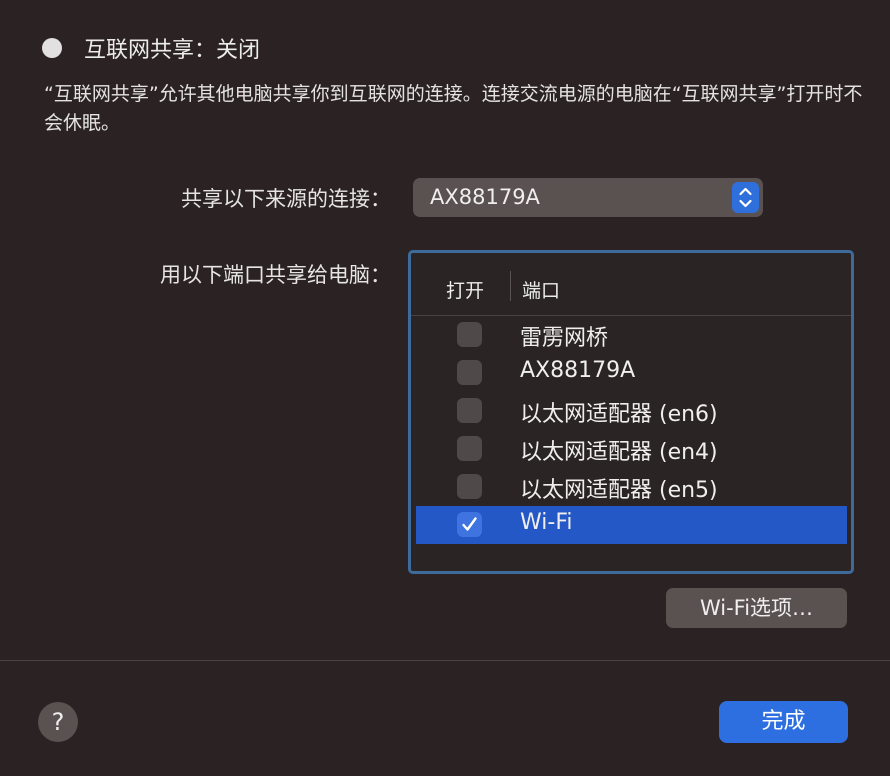 Image resolution: width=890 pixels, height=776 pixels. I want to click on share-from-popup: AX88179A, so click(588, 197).